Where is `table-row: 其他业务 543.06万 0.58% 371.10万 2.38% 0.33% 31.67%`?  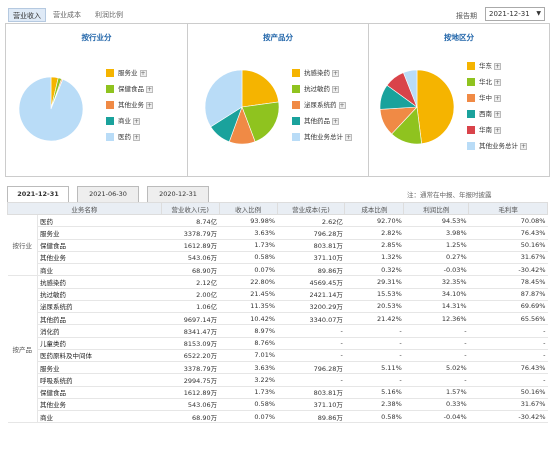
table-row: 其他业务 543.06万 0.58% 371.10万 2.38% 0.33% 31.67% is located at coordinates (278, 405).